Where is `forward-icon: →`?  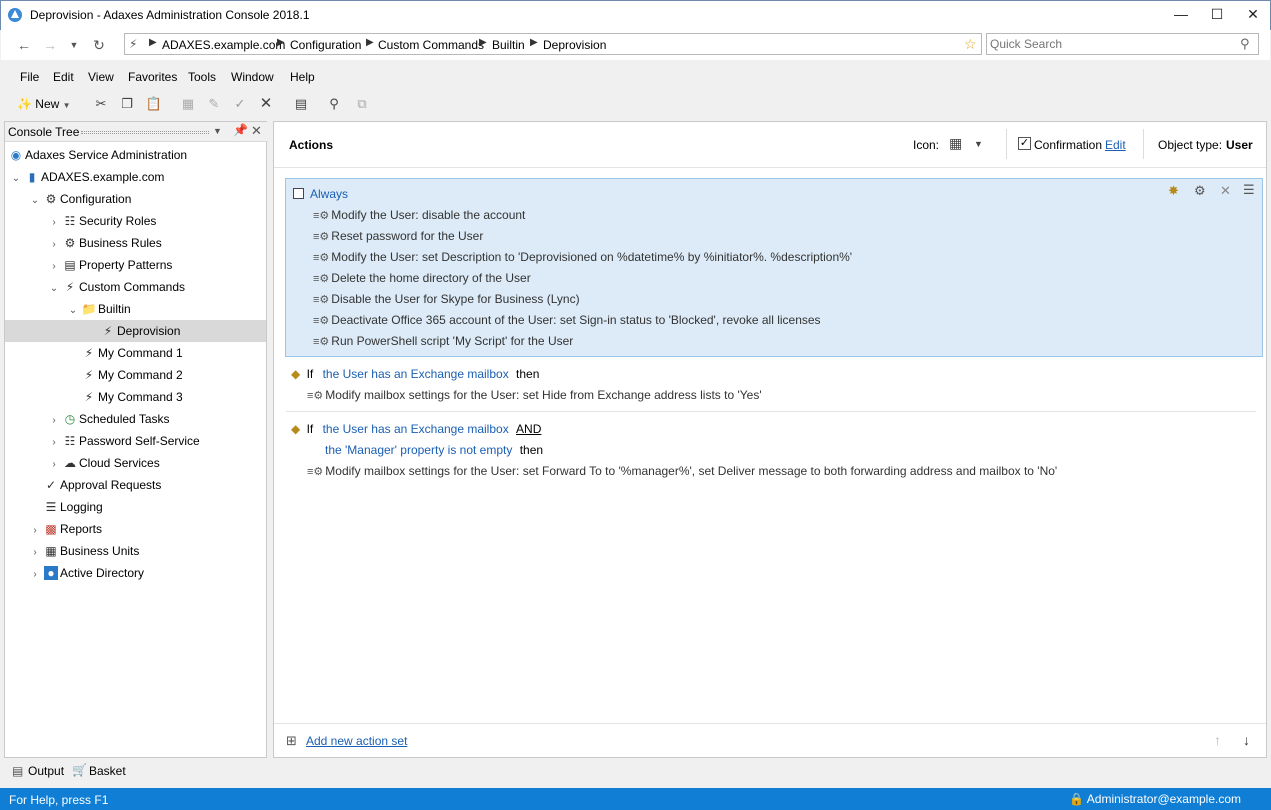 forward-icon: → is located at coordinates (50, 45).